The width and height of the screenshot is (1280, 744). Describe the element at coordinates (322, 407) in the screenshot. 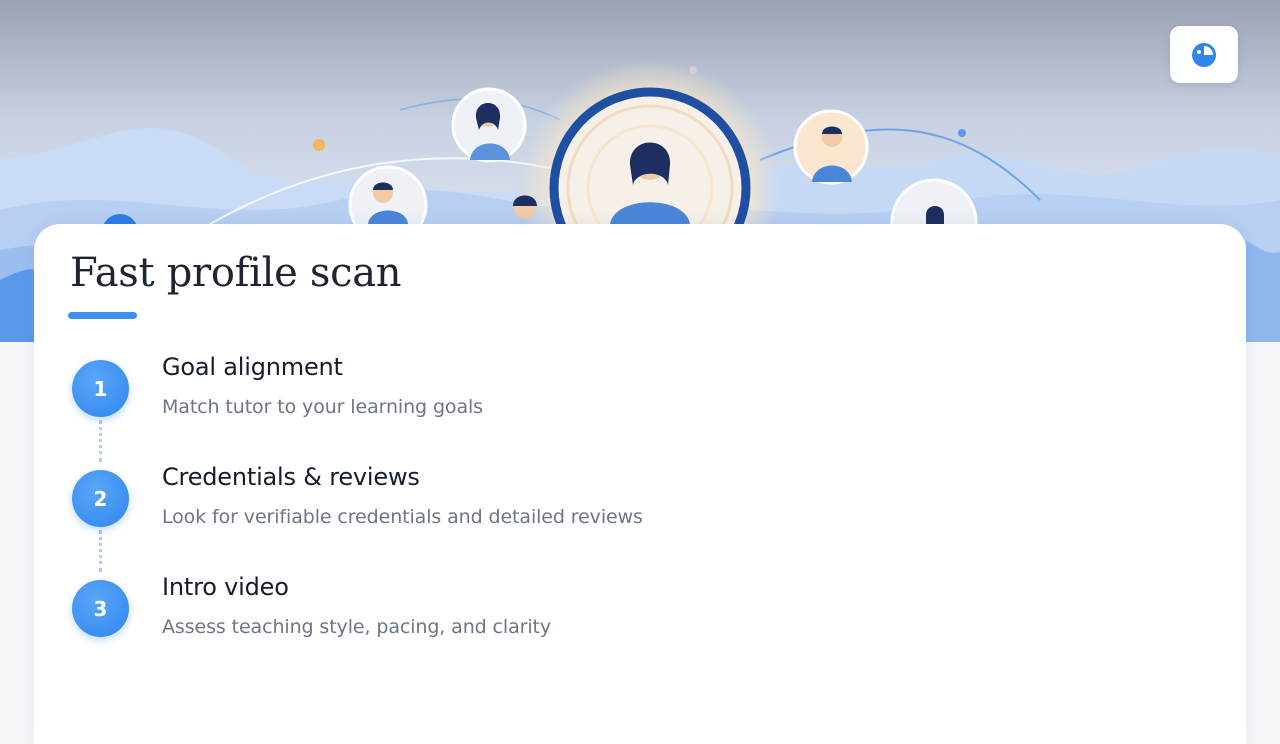

I see `step-description: Match tutor to your learning goals` at that location.